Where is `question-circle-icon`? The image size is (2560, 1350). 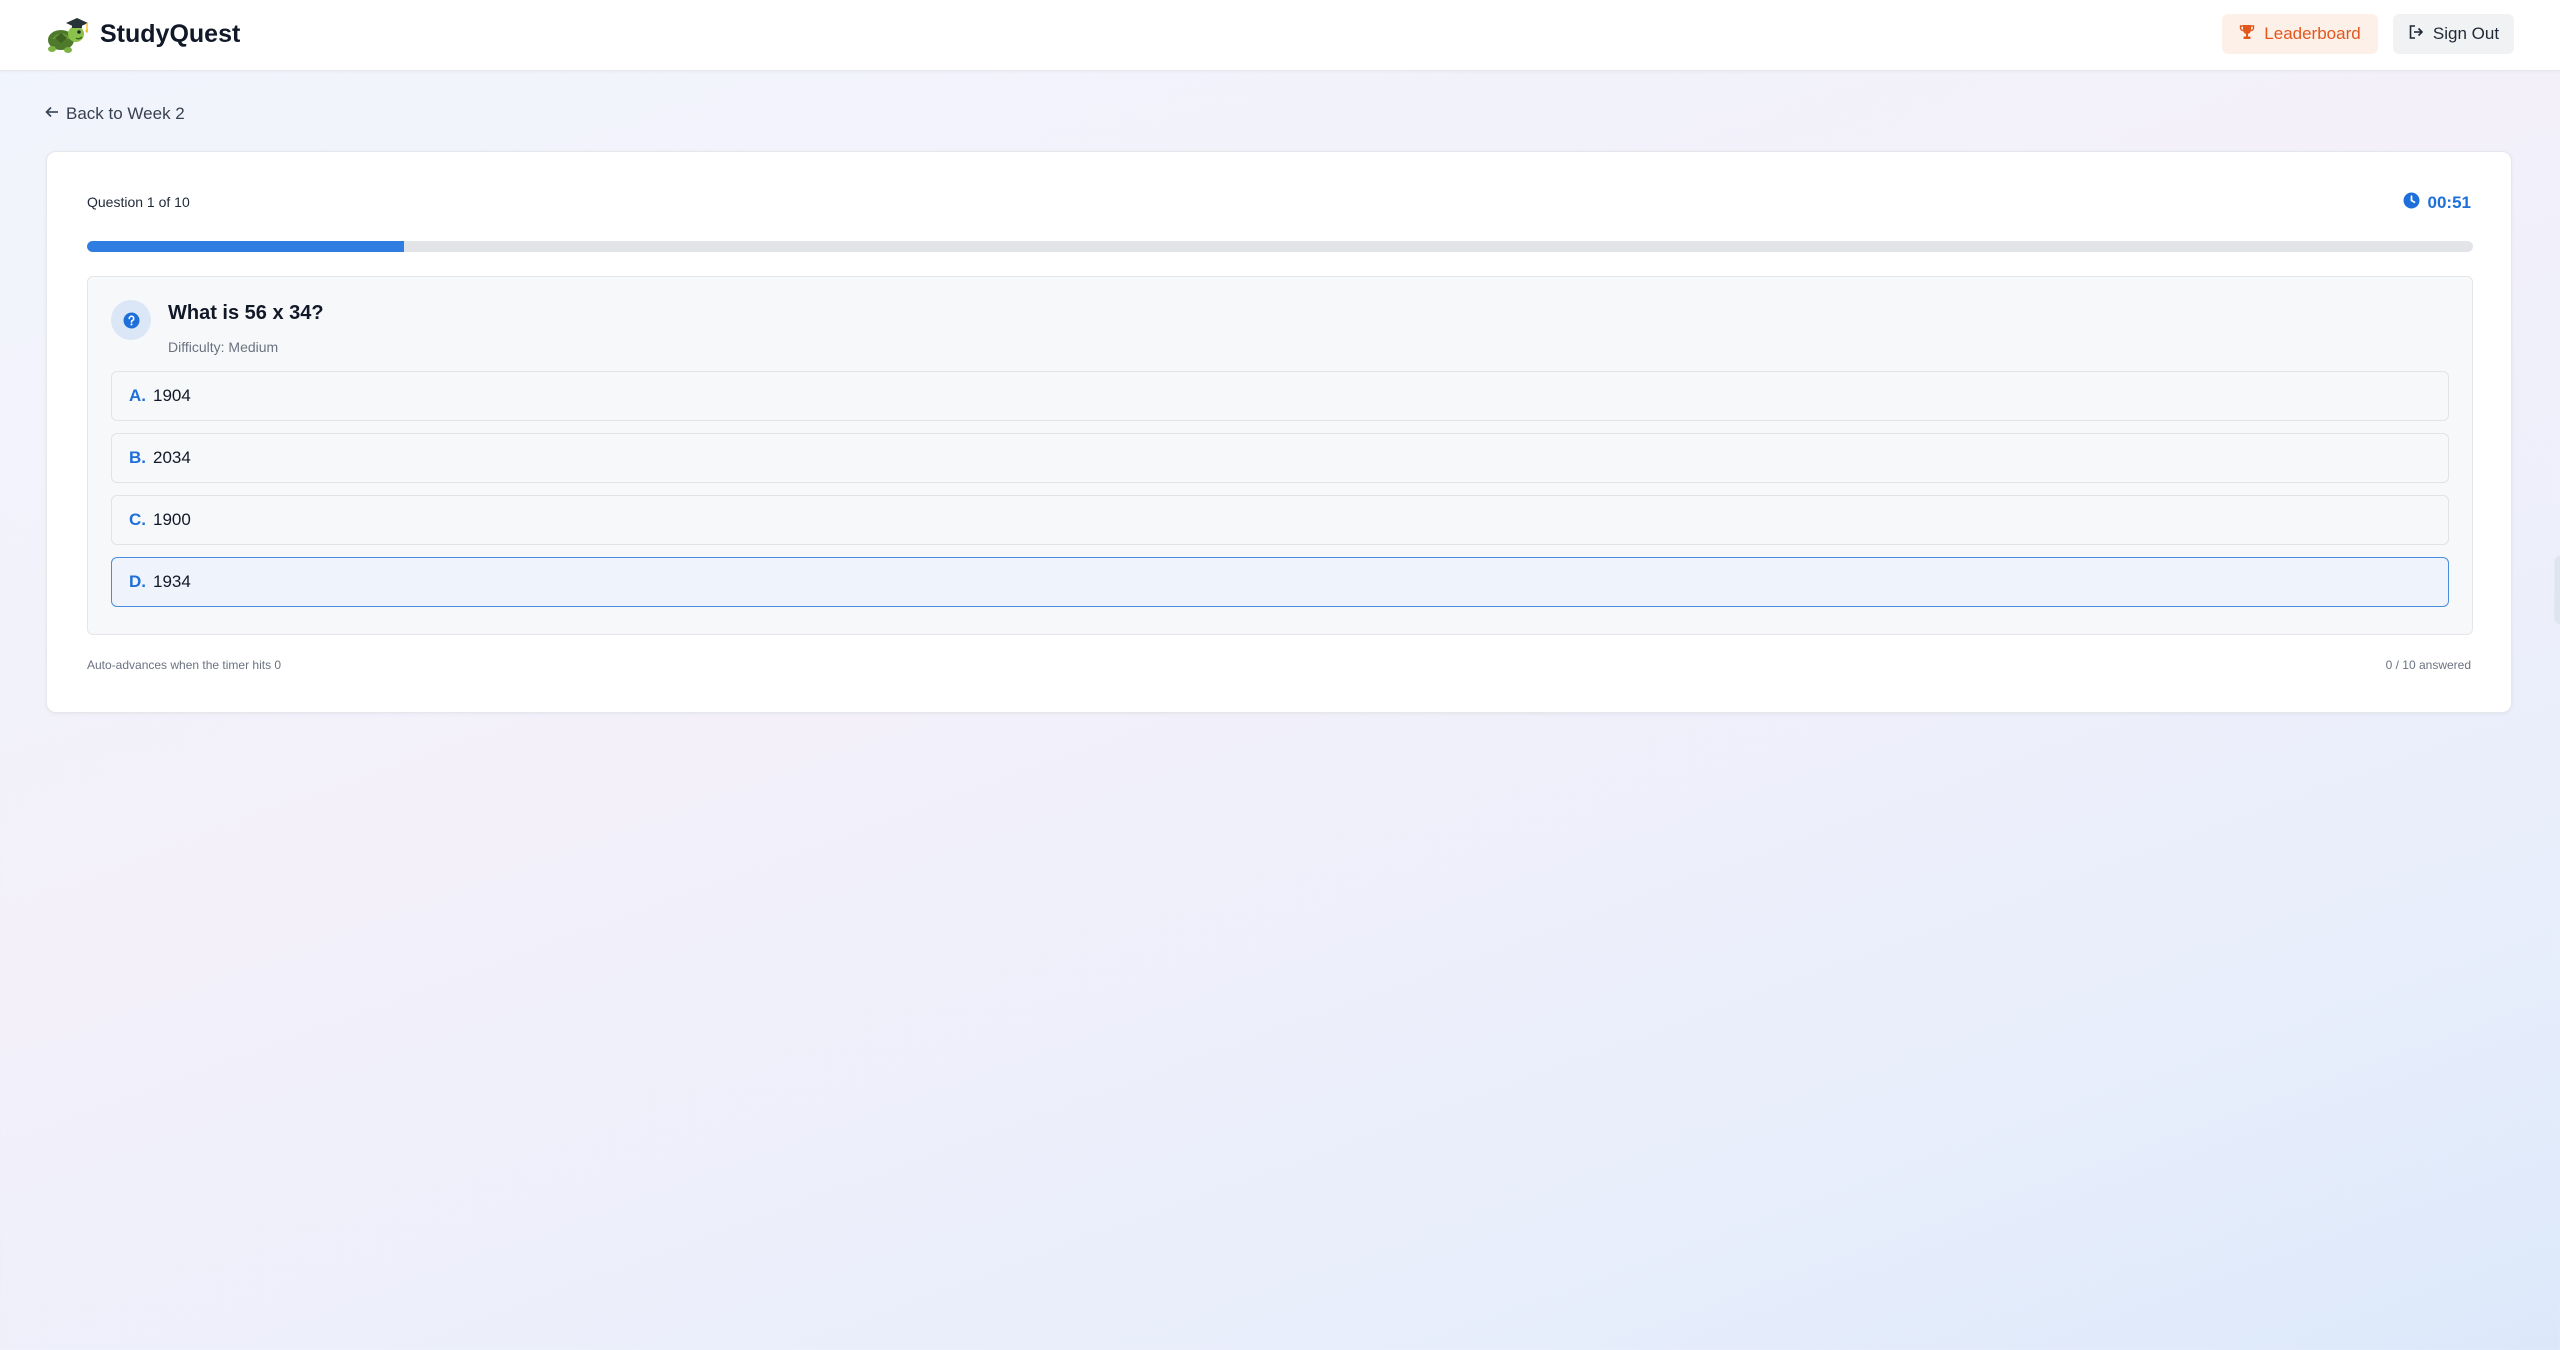 question-circle-icon is located at coordinates (131, 320).